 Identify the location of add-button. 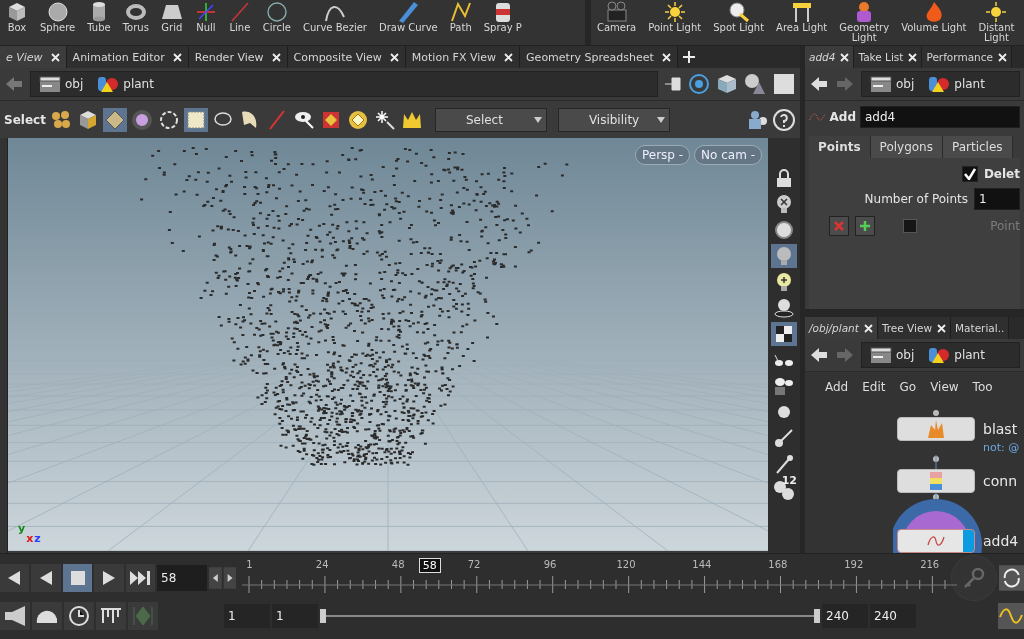
(865, 226).